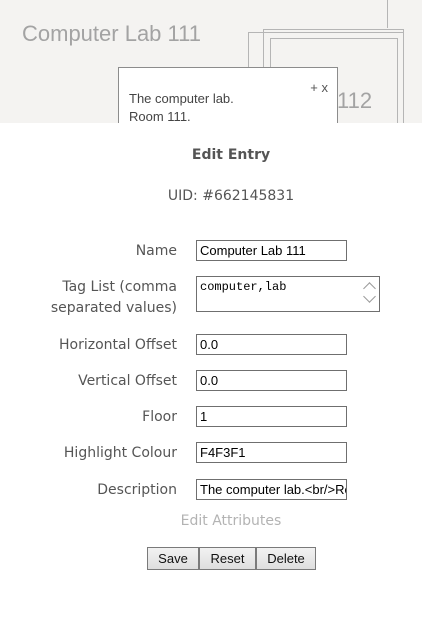 The width and height of the screenshot is (422, 621). What do you see at coordinates (271, 489) in the screenshot?
I see `description-field: The computer lab.<br/>Room 111.` at bounding box center [271, 489].